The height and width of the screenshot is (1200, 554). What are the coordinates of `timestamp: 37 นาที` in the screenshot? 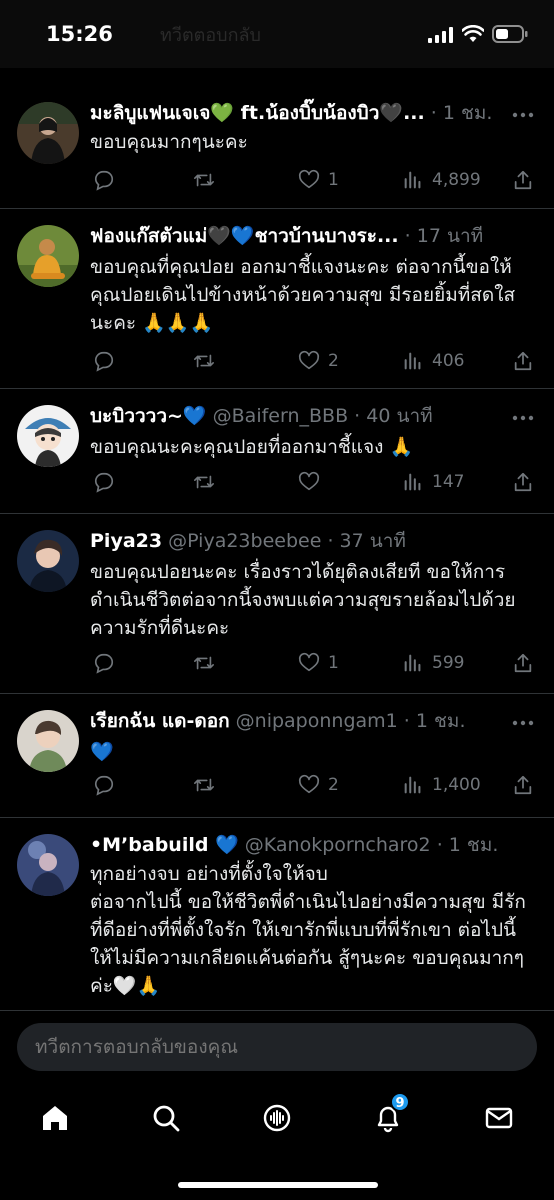 It's located at (373, 541).